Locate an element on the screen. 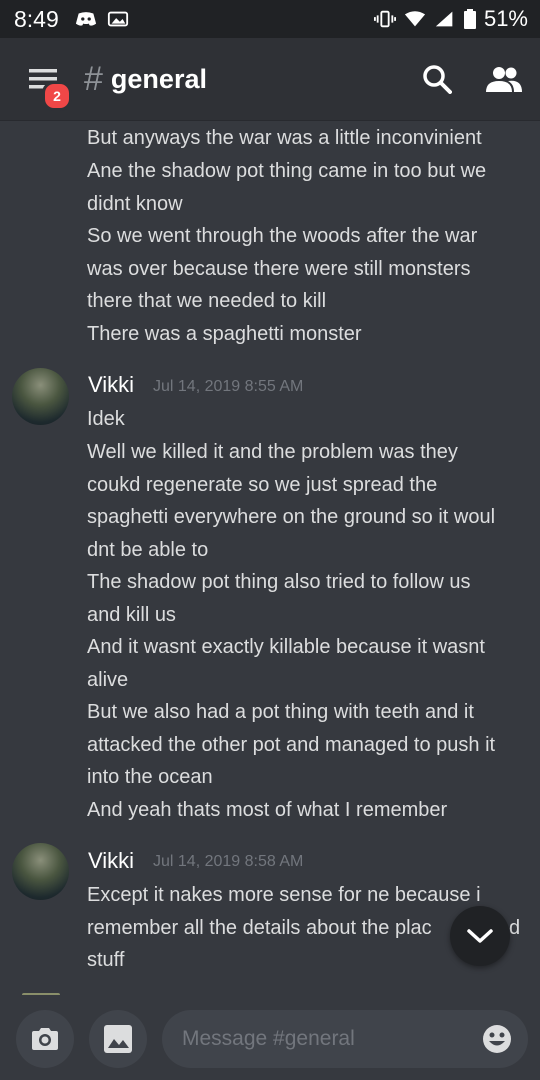 This screenshot has width=540, height=1080. status-time: 8:49 is located at coordinates (36, 18).